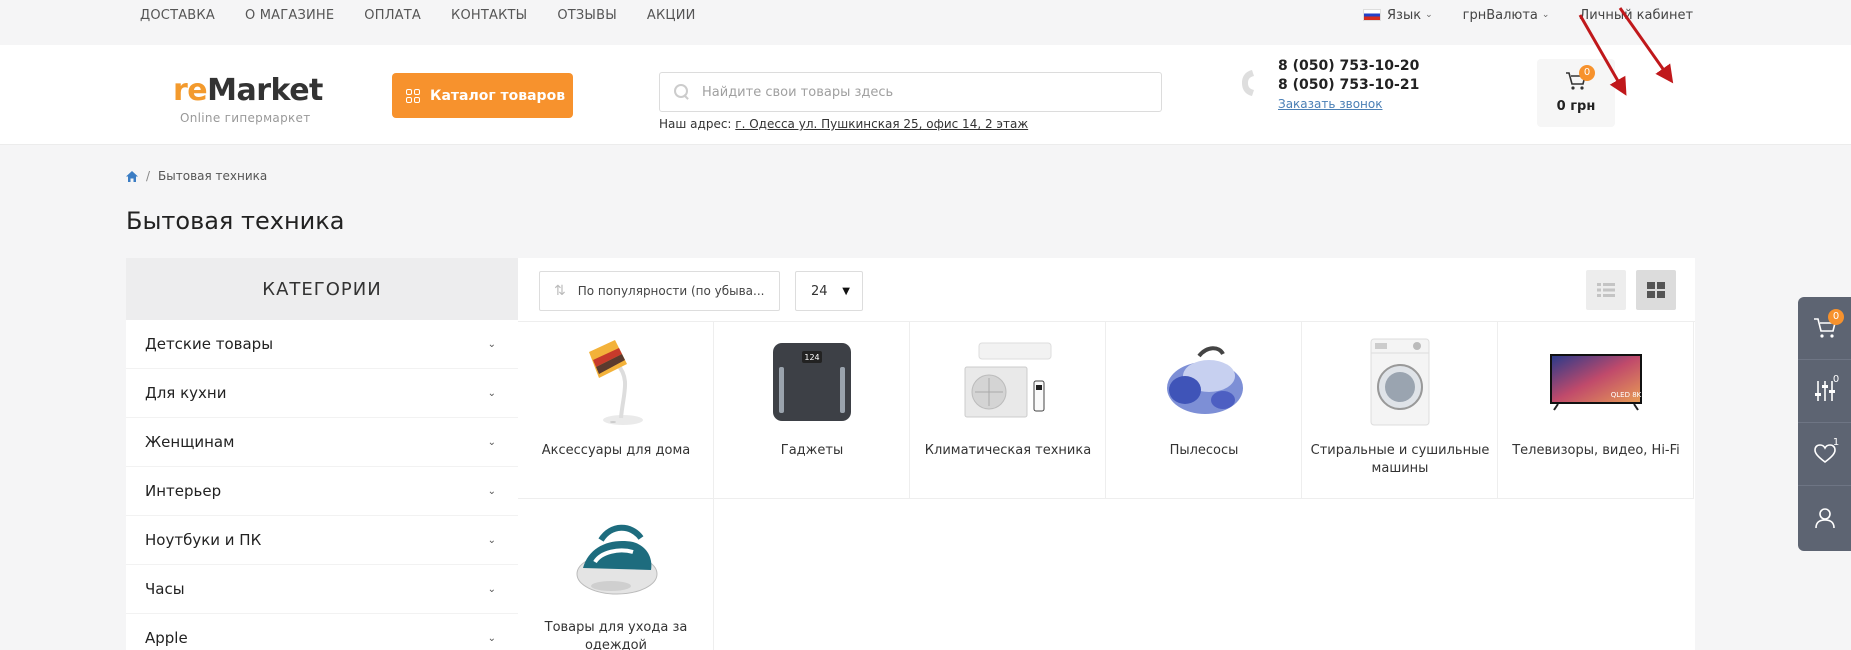 The image size is (1851, 650). What do you see at coordinates (392, 15) in the screenshot?
I see `top-nav-payment: ОПЛАТА` at bounding box center [392, 15].